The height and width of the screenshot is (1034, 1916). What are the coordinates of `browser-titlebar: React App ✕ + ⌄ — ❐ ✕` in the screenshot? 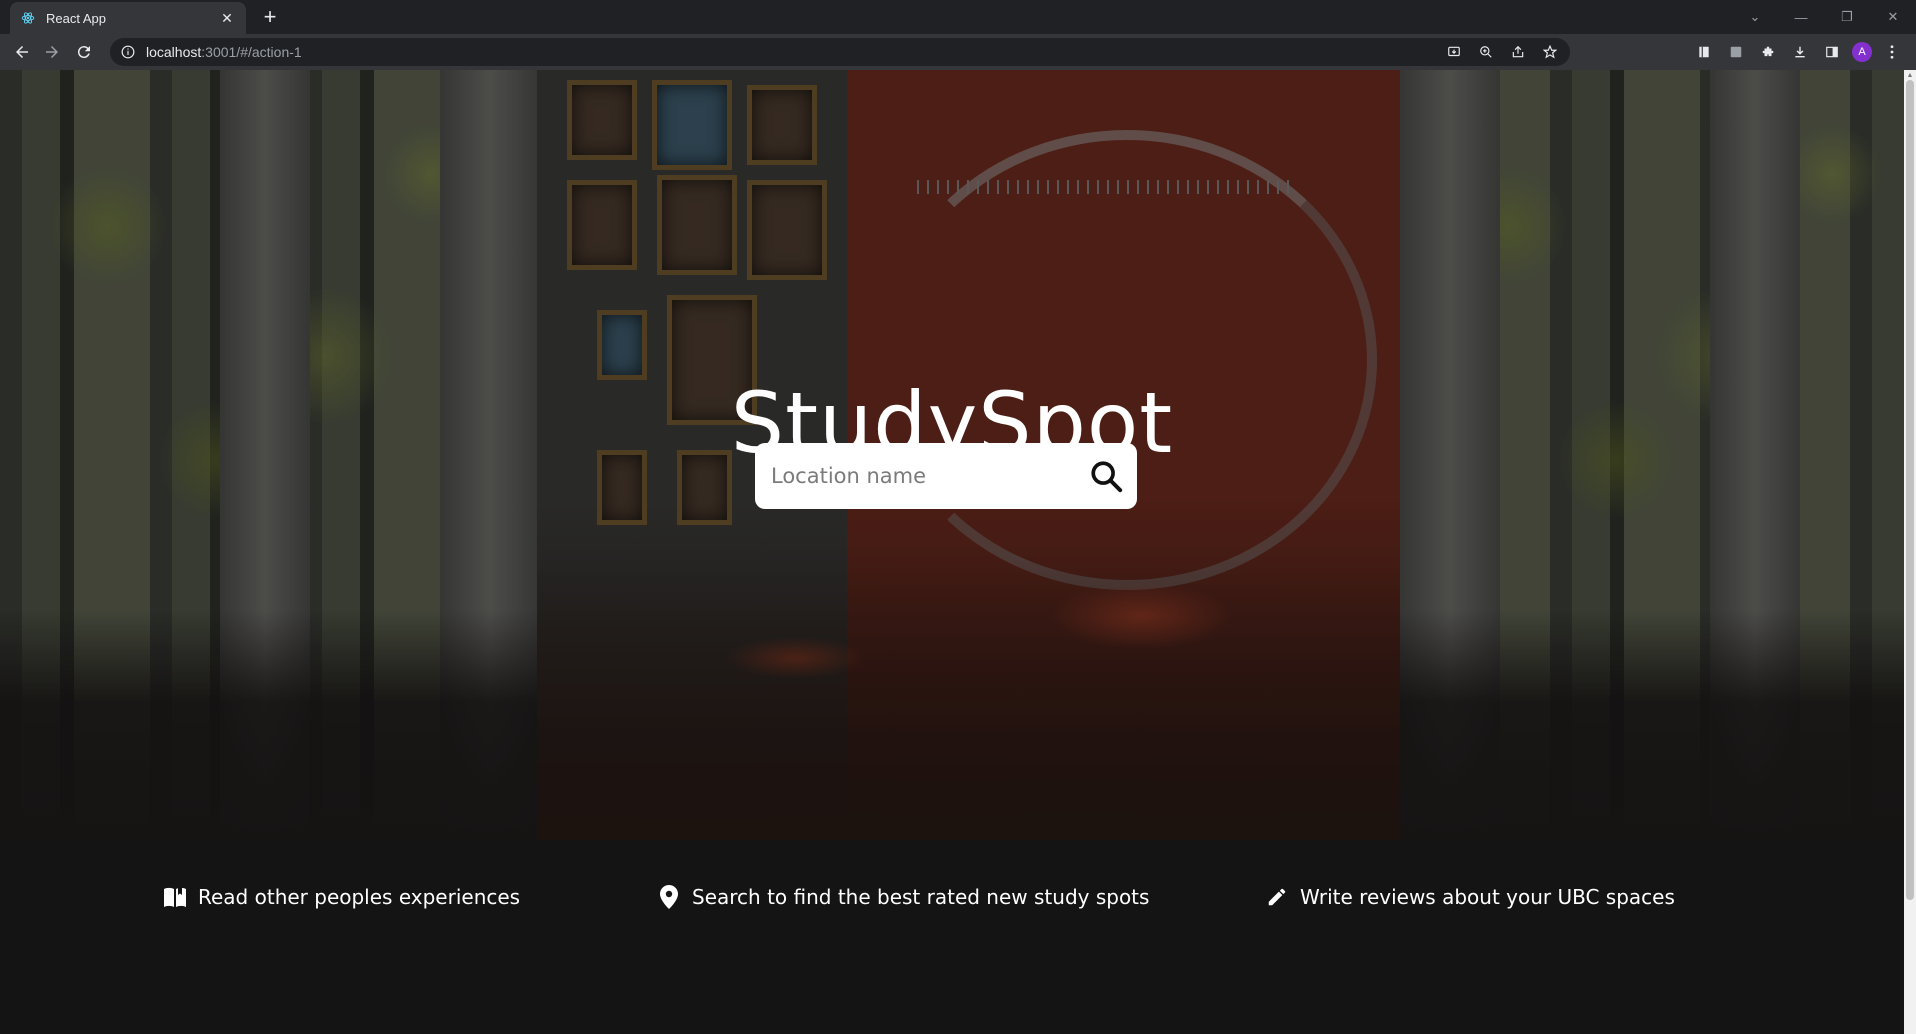 It's located at (958, 17).